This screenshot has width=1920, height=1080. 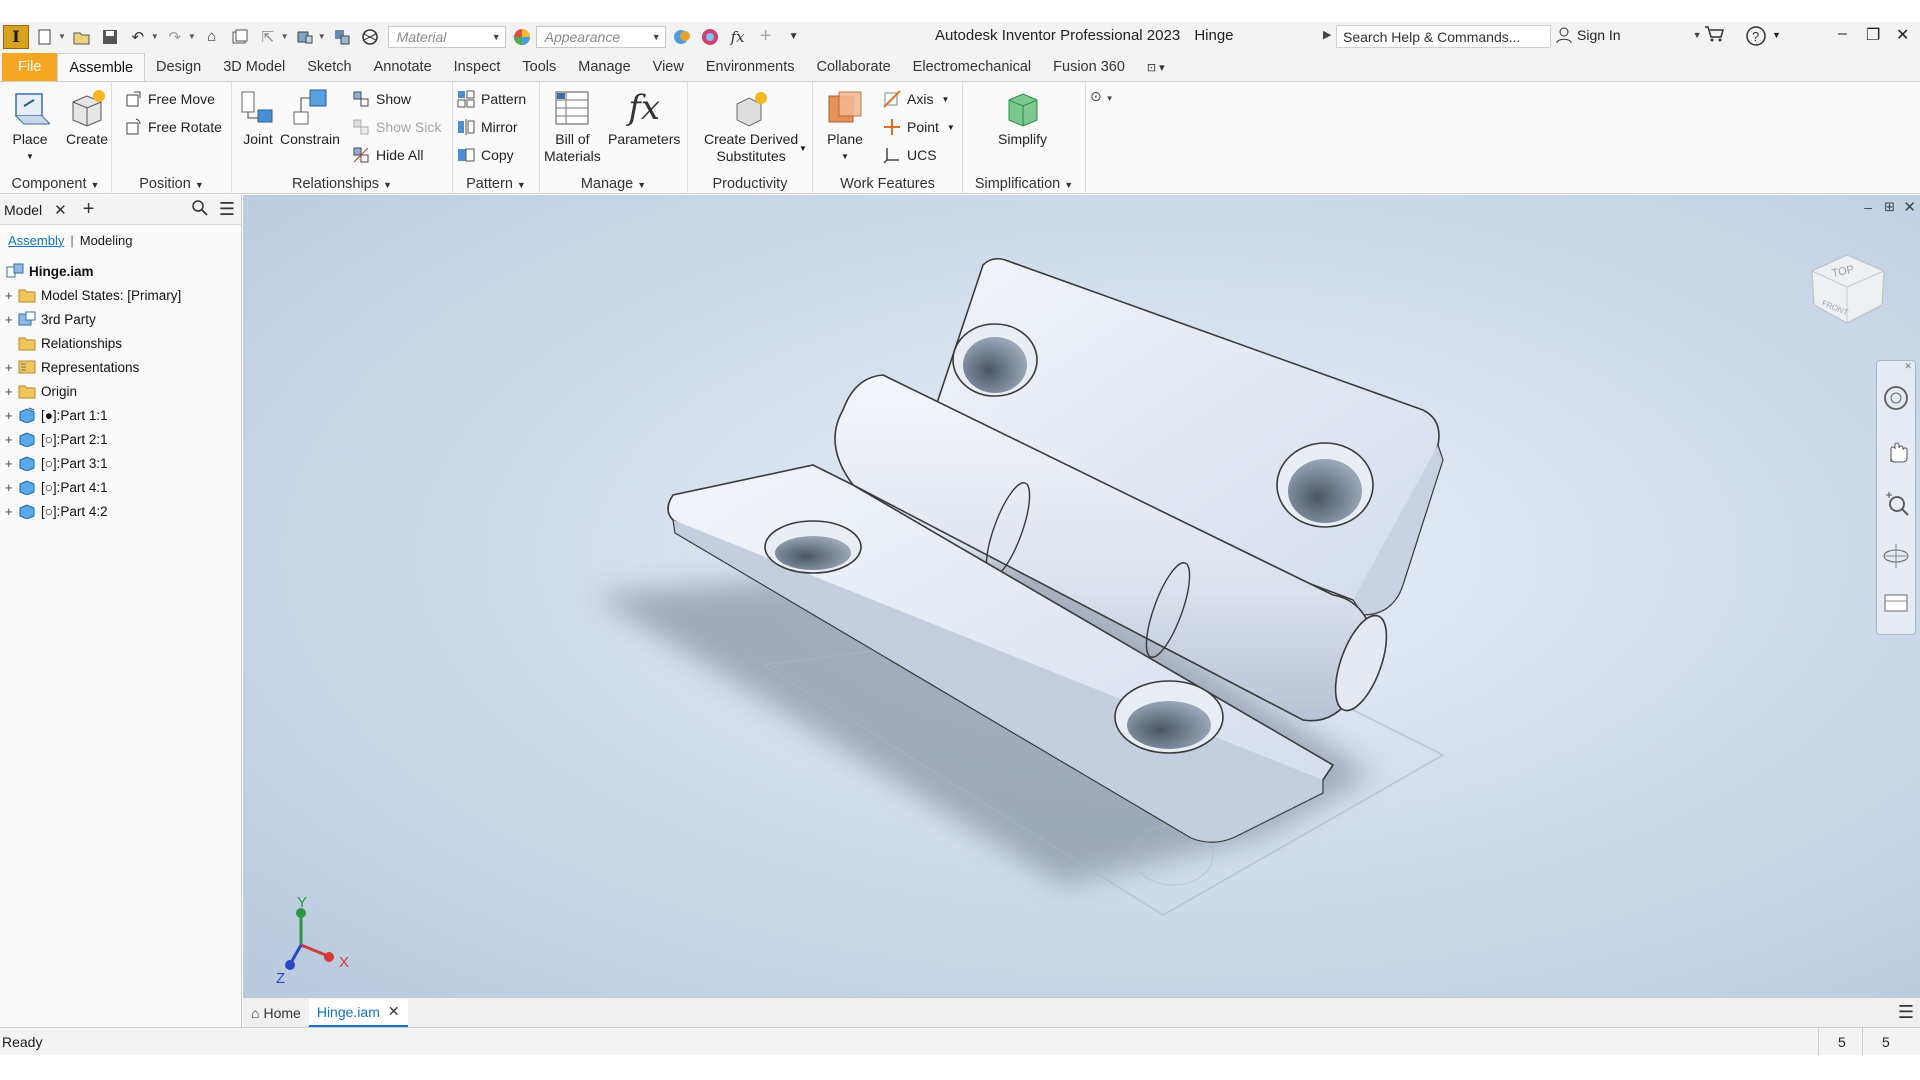 I want to click on customize-dropdown-icon: ▼, so click(x=794, y=37).